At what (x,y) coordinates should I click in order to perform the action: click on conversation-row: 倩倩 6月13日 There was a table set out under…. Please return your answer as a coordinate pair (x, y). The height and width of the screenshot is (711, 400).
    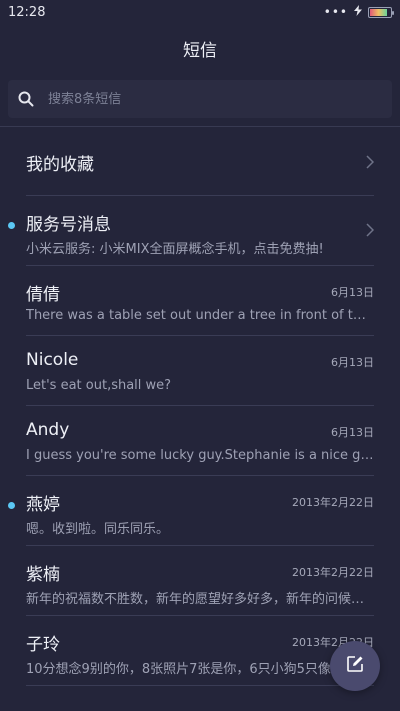
    Looking at the image, I should click on (200, 301).